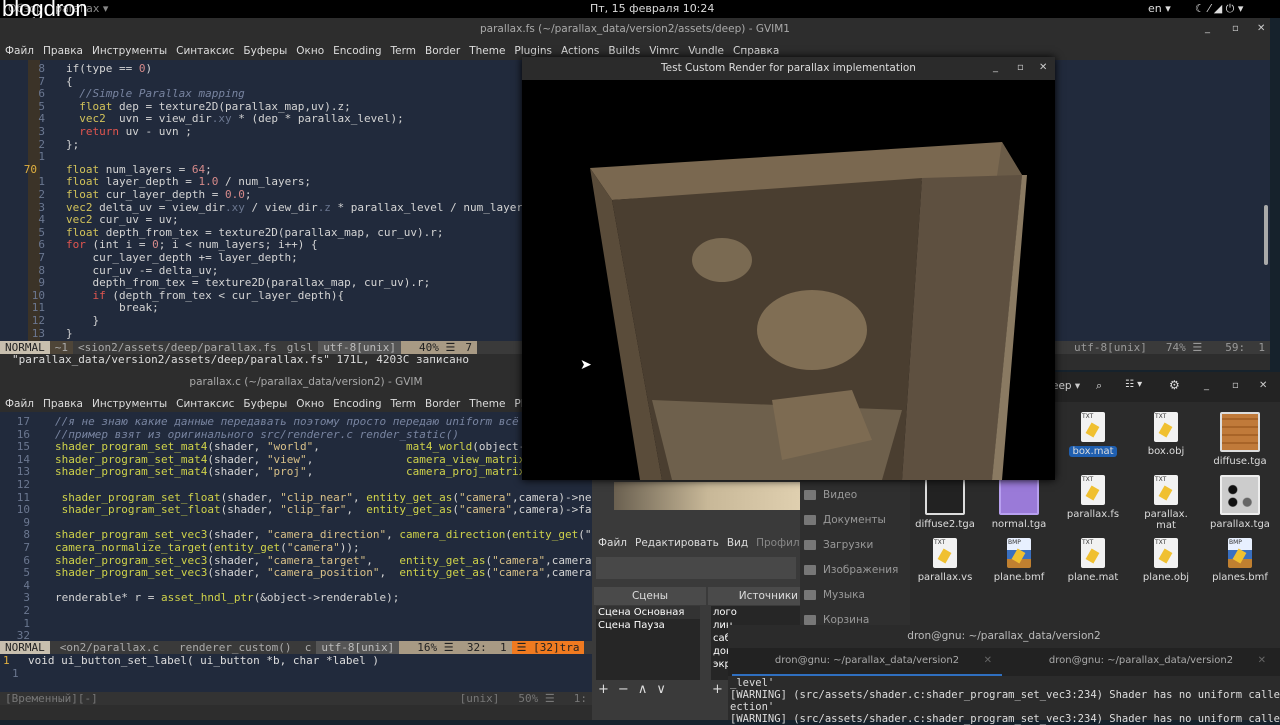 This screenshot has width=1280, height=725. Describe the element at coordinates (945, 560) in the screenshot. I see `file-item: TXT parallax.vs` at that location.